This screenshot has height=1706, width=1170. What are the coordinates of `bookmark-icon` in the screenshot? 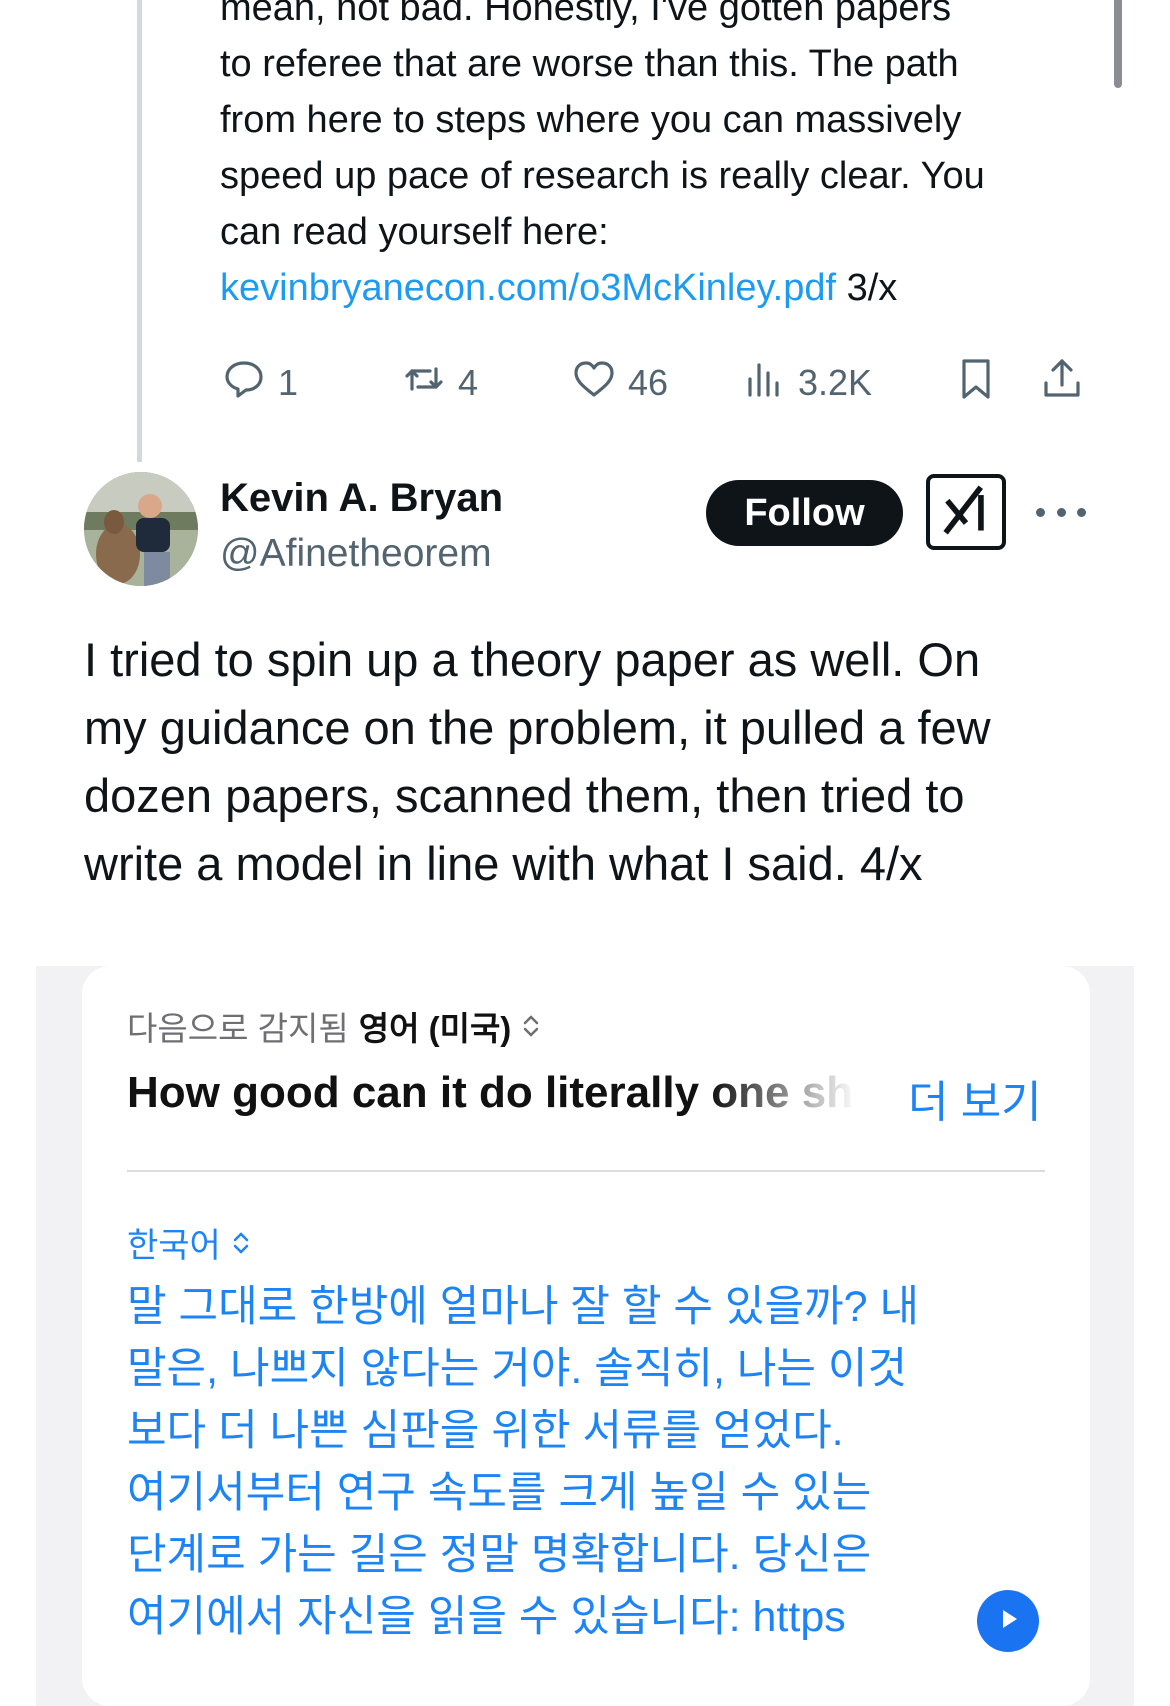 It's located at (976, 383).